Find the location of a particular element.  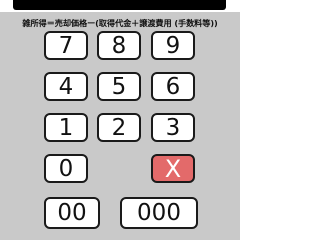

key-000: 000 is located at coordinates (159, 213).